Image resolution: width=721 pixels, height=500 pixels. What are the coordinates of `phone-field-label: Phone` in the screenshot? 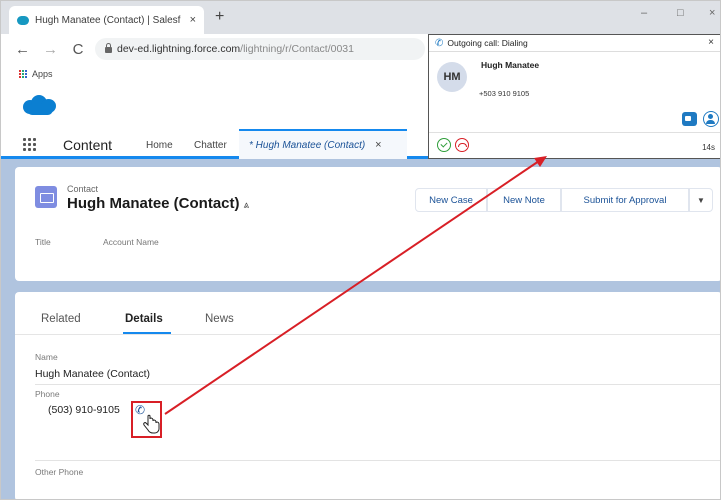 It's located at (47, 394).